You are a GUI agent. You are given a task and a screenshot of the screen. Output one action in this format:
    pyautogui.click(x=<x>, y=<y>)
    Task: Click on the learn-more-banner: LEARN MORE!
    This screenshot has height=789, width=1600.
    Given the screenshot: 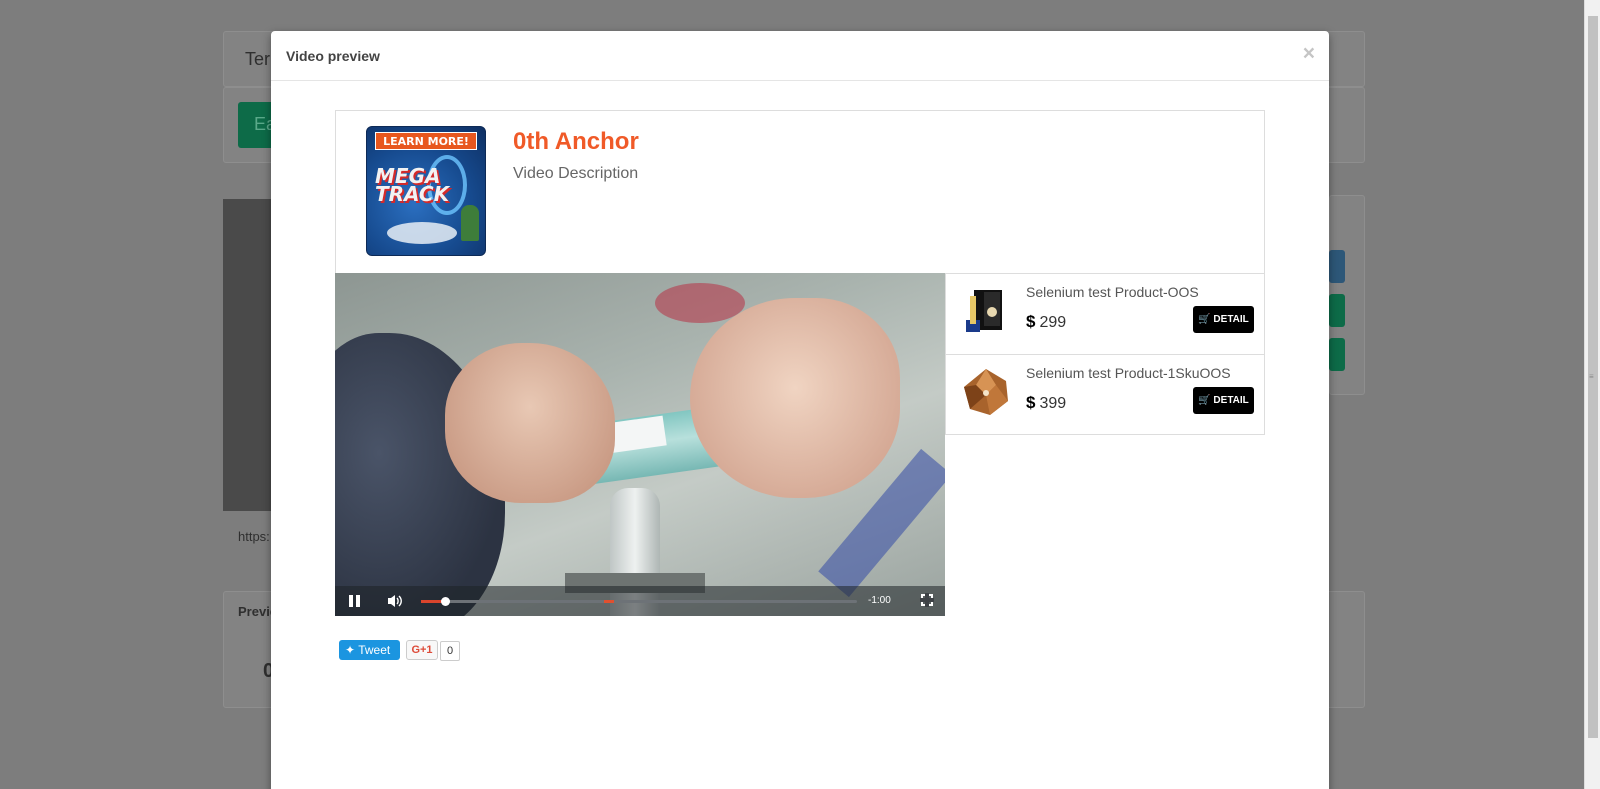 What is the action you would take?
    pyautogui.click(x=426, y=141)
    